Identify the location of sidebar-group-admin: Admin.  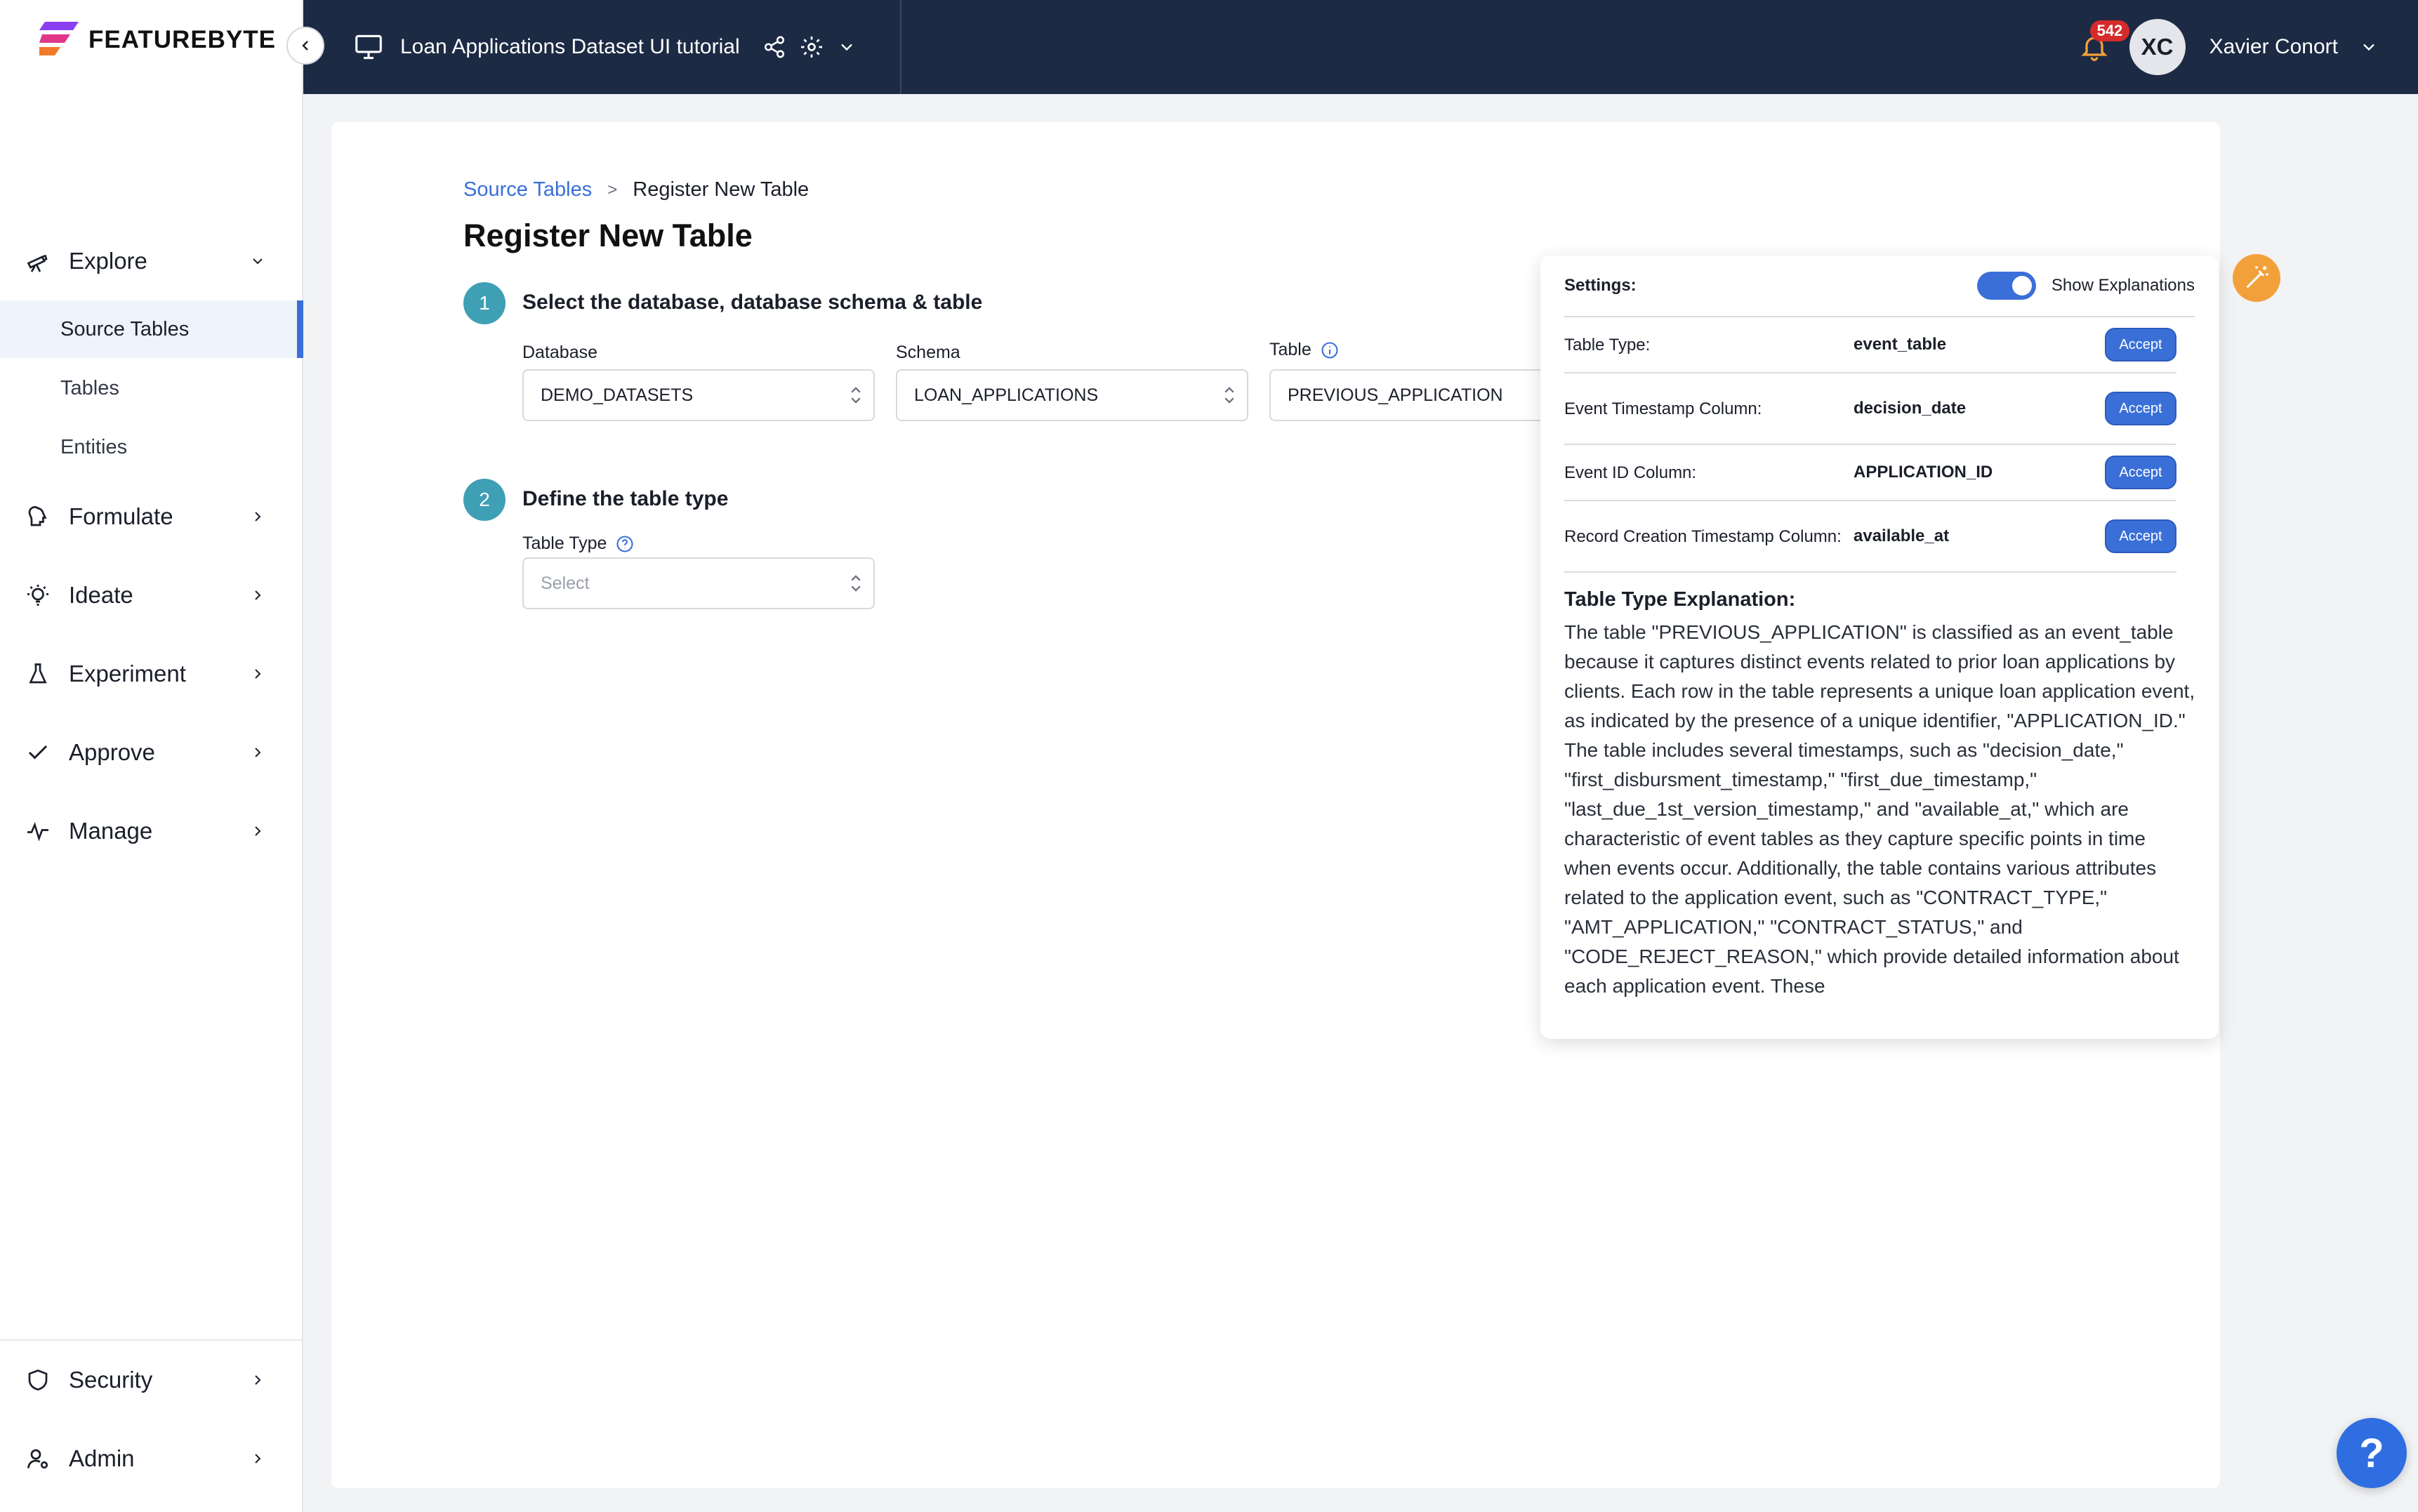
(151, 1458).